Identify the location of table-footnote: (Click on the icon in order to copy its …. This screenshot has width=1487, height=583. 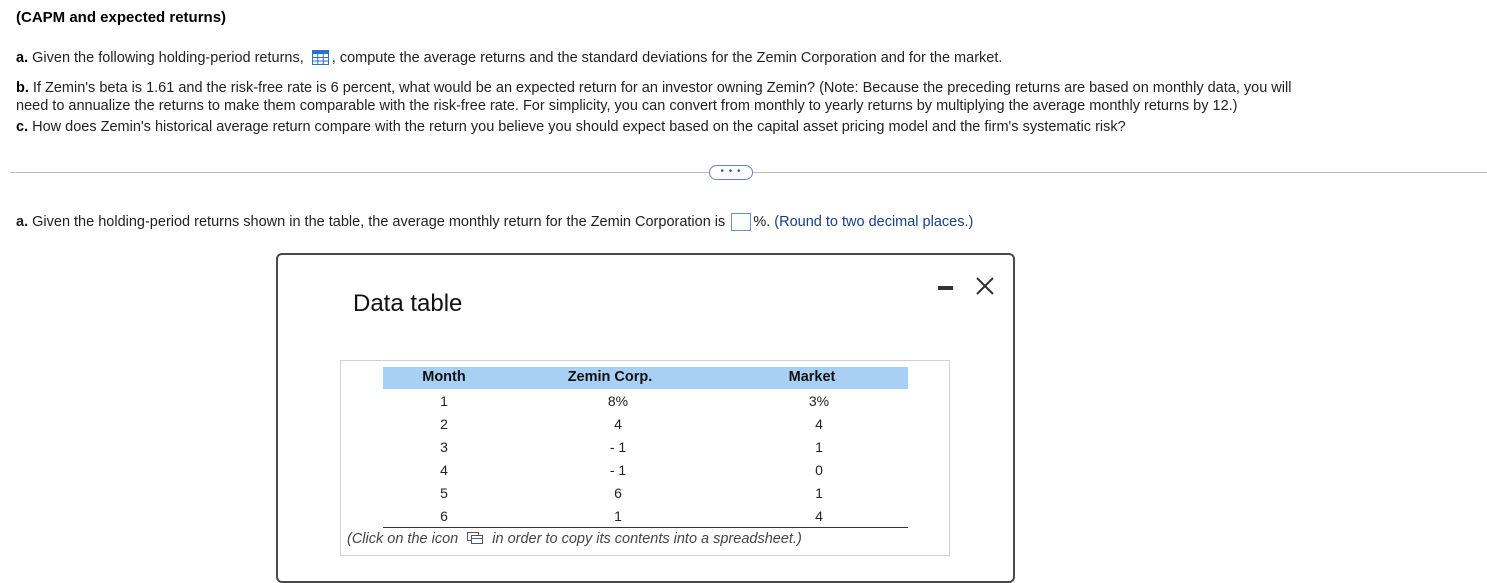
(574, 539).